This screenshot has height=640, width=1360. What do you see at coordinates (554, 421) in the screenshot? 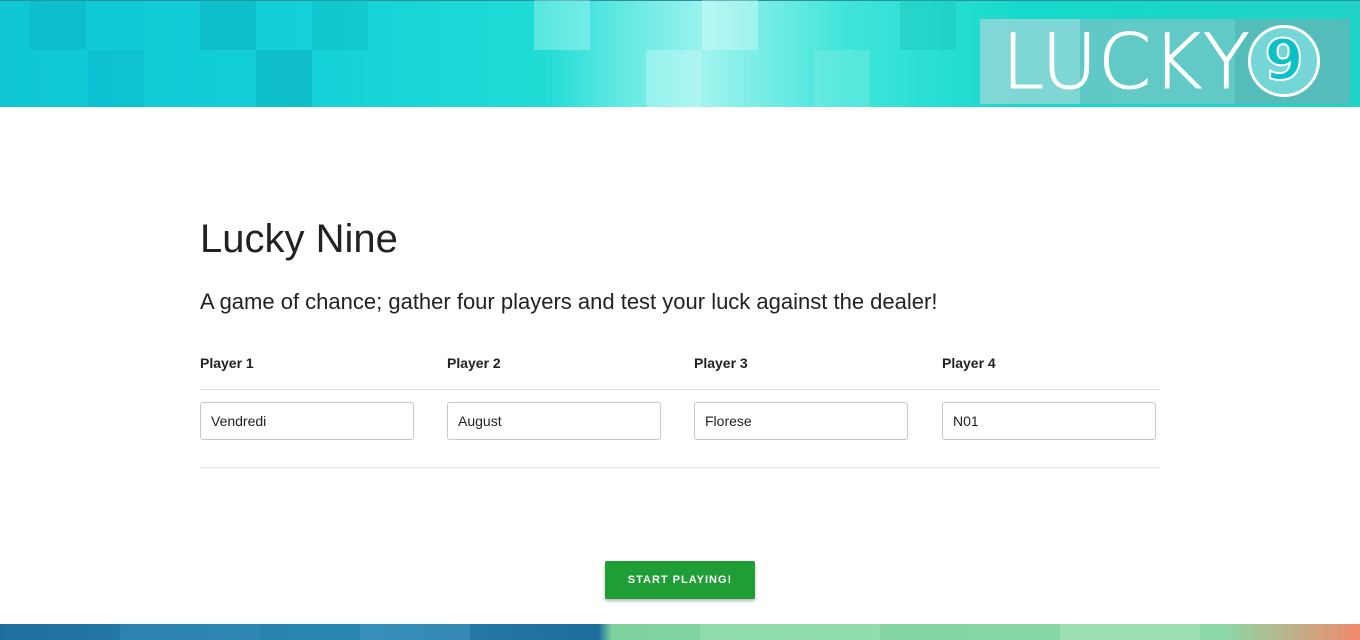
I see `player-2-input` at bounding box center [554, 421].